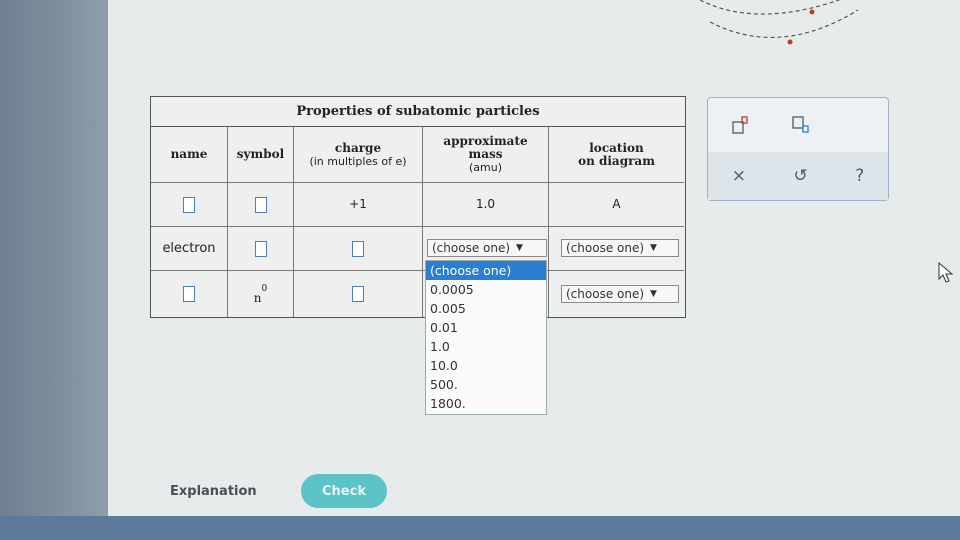 The height and width of the screenshot is (540, 960). I want to click on row1-symbol, so click(261, 205).